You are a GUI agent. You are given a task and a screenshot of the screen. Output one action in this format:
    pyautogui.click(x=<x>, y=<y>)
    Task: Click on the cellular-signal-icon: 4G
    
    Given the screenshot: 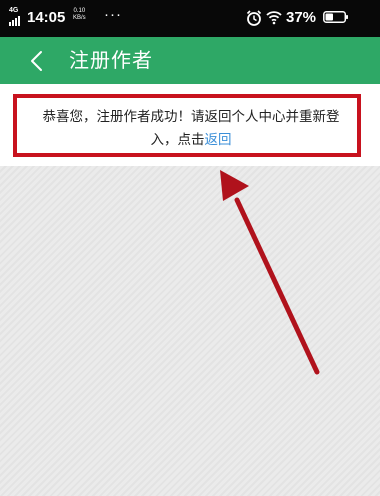 What is the action you would take?
    pyautogui.click(x=17, y=16)
    